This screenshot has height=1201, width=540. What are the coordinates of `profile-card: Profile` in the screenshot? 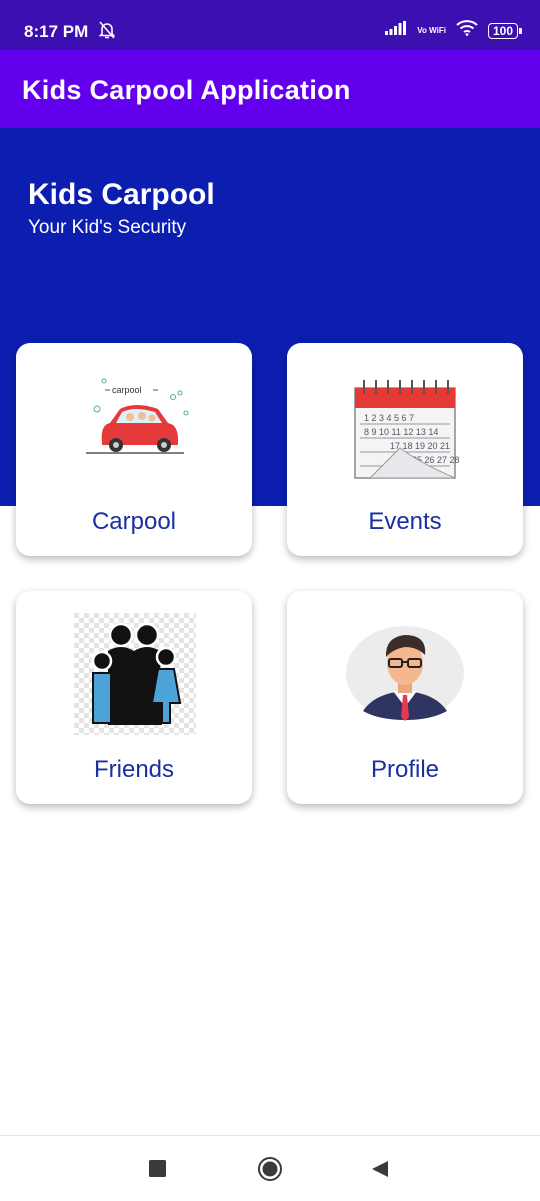 It's located at (405, 697).